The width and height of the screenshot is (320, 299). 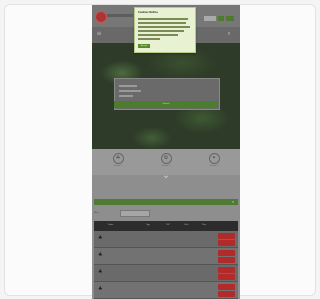 I want to click on header-button-cart, so click(x=221, y=18).